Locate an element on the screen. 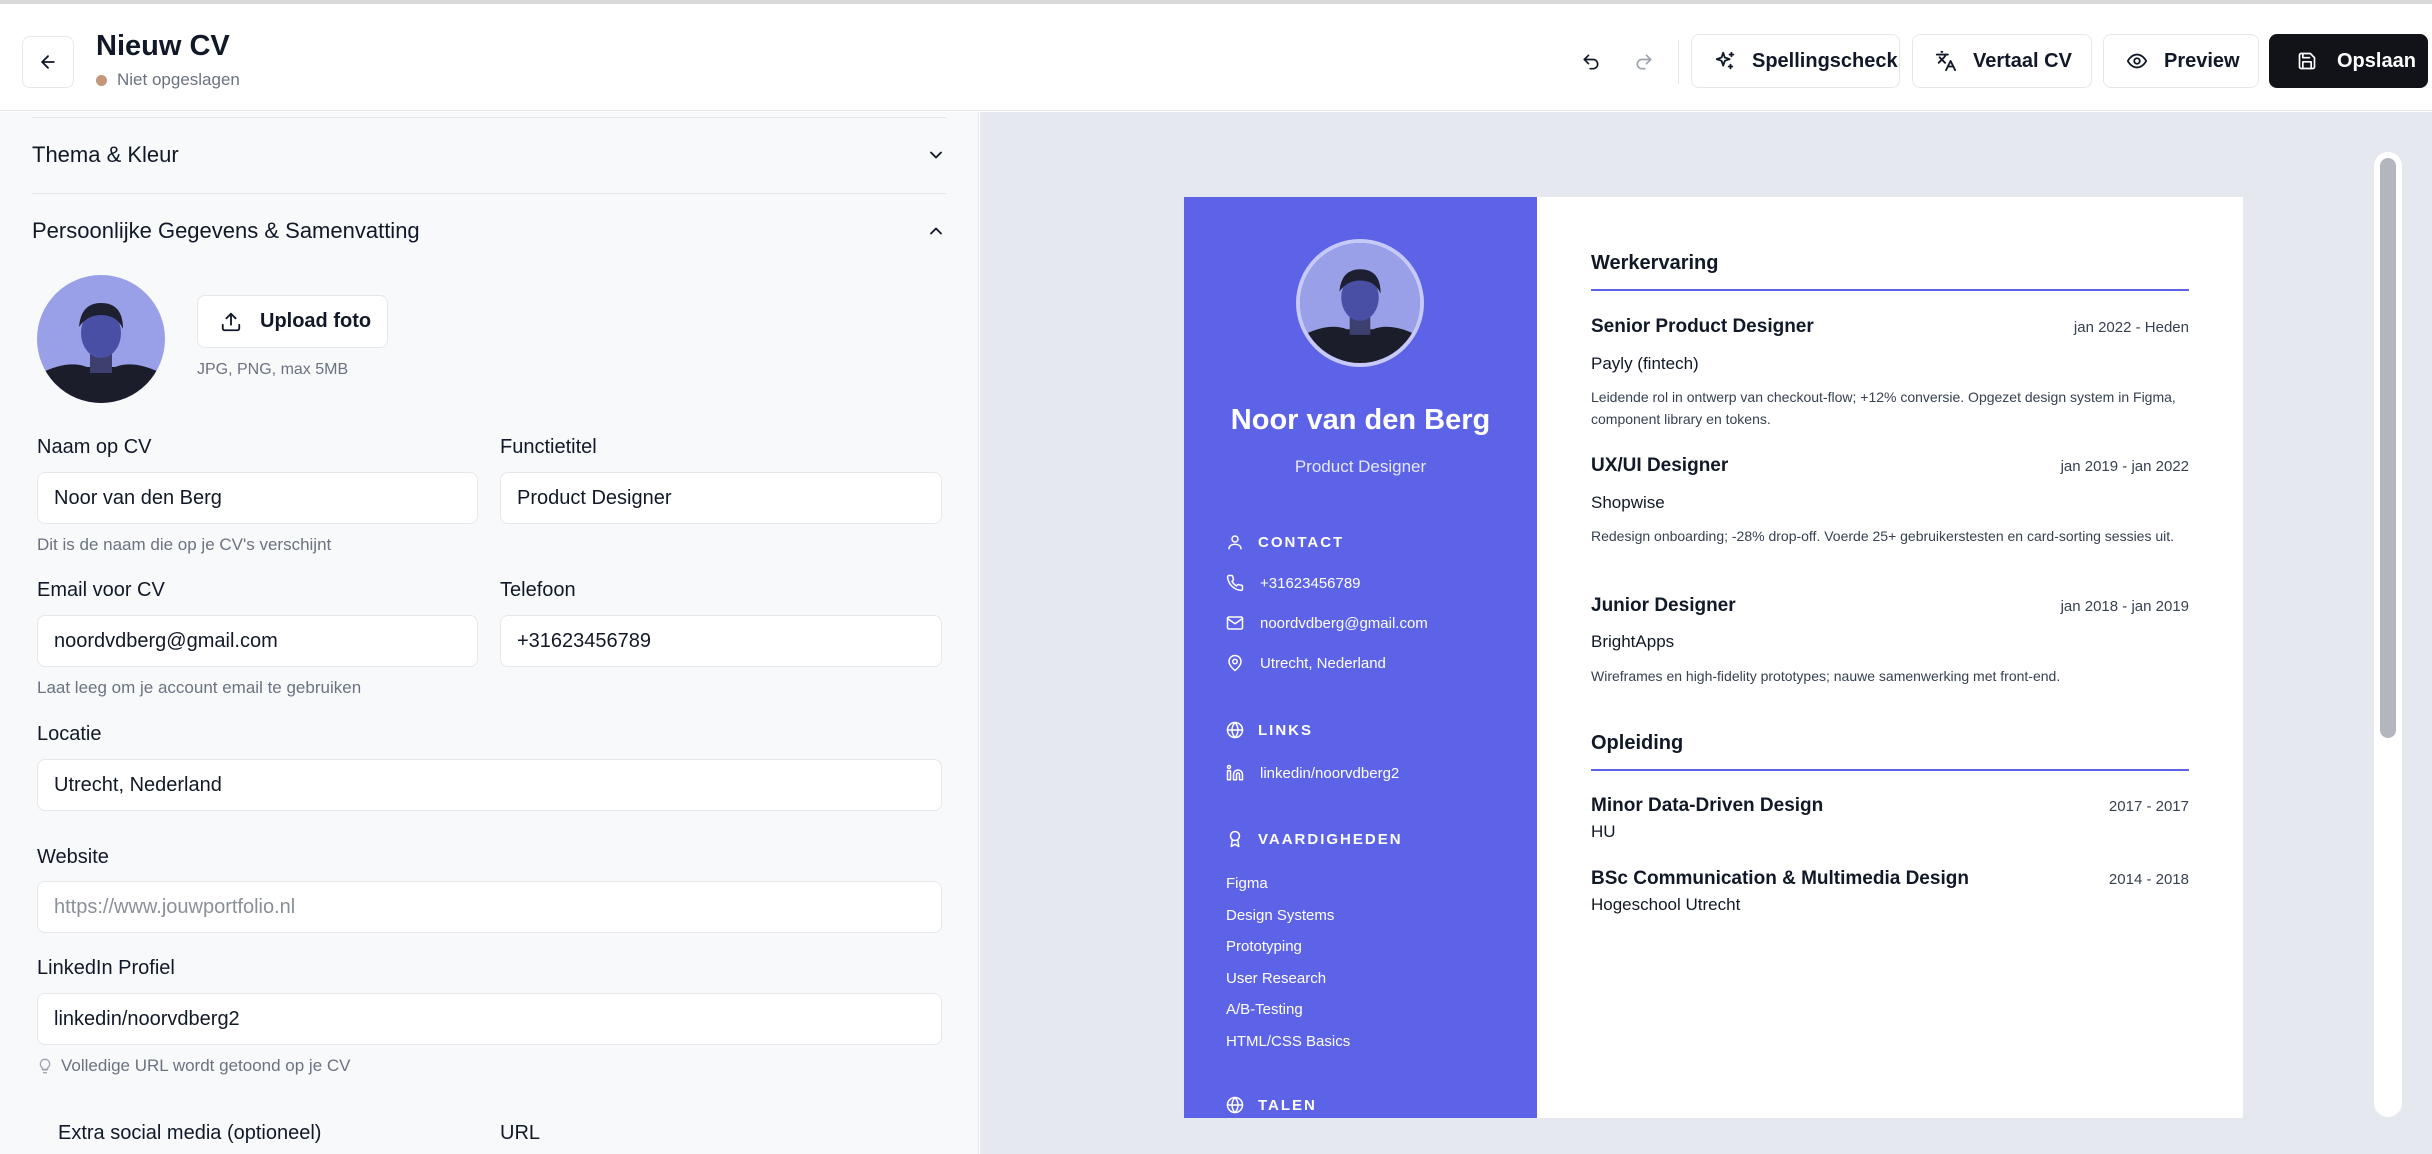 Image resolution: width=2432 pixels, height=1154 pixels. cv-linkedin-text: linkedin/noorvdberg2 is located at coordinates (1330, 773).